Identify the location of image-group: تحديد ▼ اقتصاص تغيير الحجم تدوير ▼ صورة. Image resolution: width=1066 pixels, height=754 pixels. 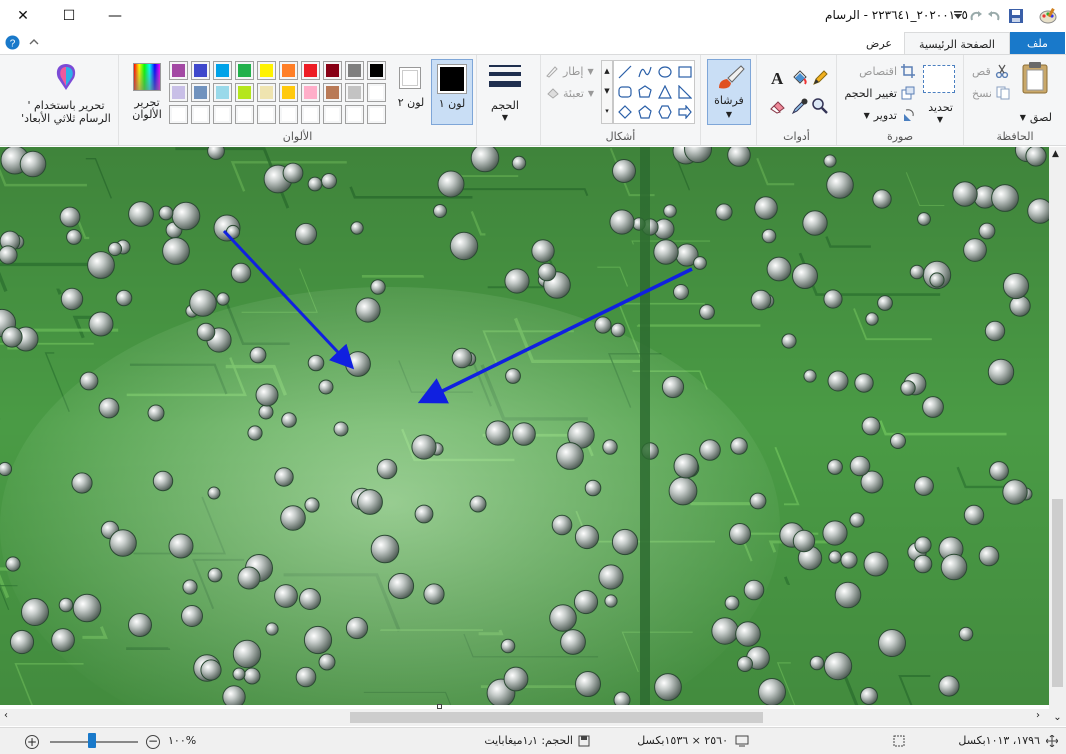
(899, 100).